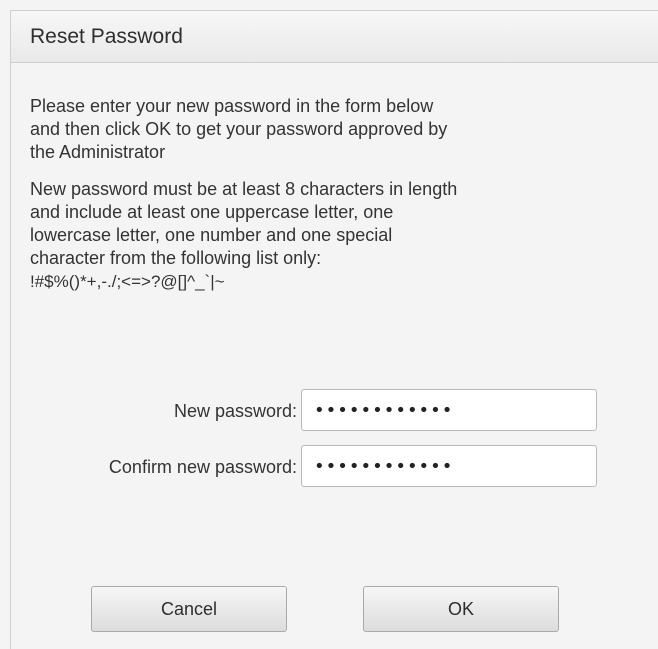  Describe the element at coordinates (106, 36) in the screenshot. I see `dialog-title: Reset Password` at that location.